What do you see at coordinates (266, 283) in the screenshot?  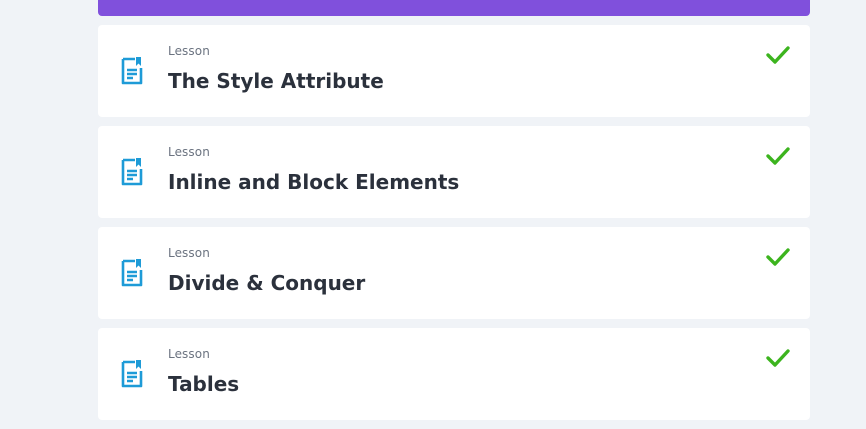 I see `lesson-title: Divide & Conquer` at bounding box center [266, 283].